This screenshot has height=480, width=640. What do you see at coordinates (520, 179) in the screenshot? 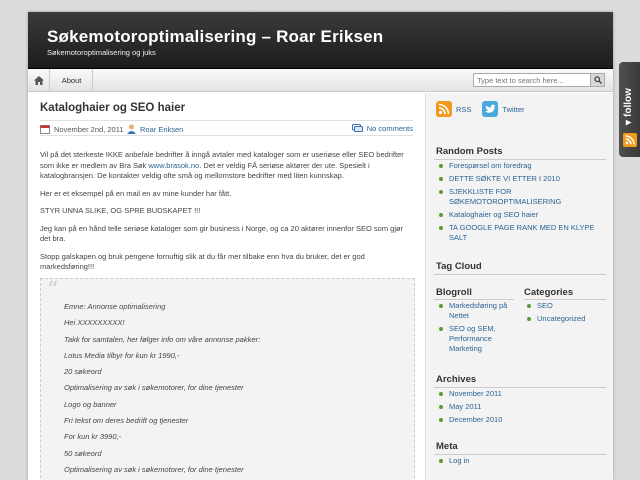
I see `list-item: DETTE SØKTE VI ETTER I 2010` at bounding box center [520, 179].